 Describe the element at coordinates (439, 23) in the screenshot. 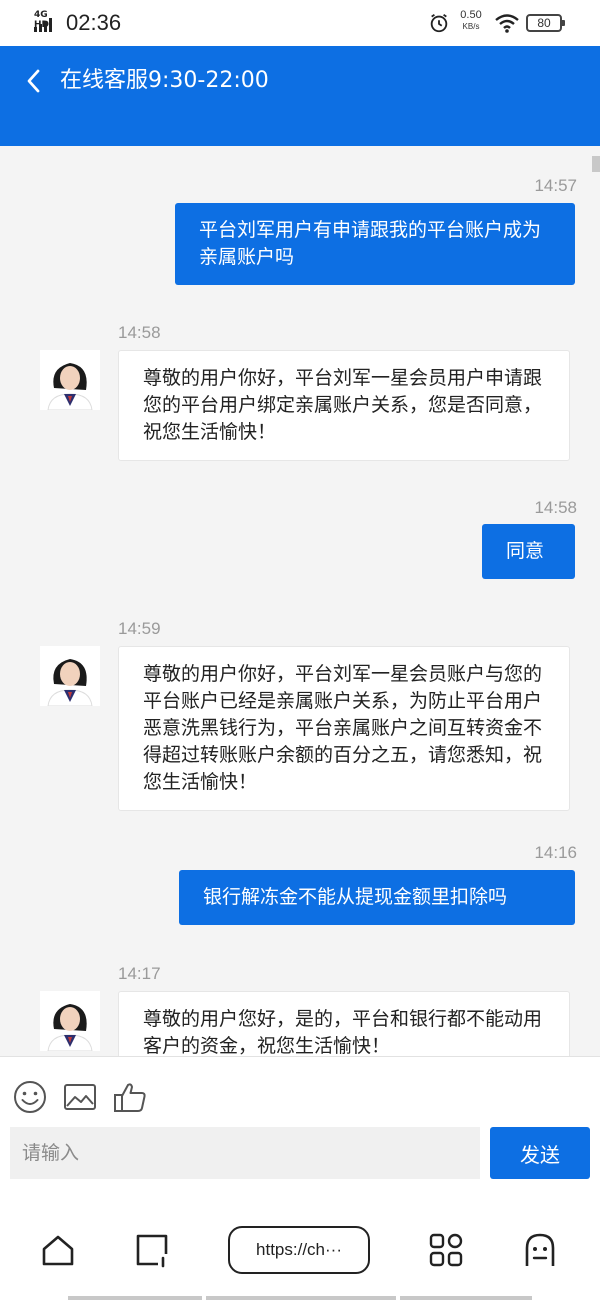

I see `alarm-icon` at that location.